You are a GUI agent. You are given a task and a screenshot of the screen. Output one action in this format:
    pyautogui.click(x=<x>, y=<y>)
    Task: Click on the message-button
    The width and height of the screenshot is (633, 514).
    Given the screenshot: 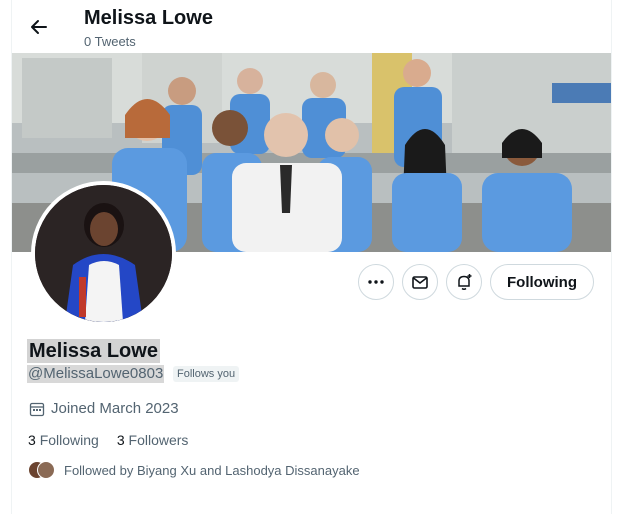 What is the action you would take?
    pyautogui.click(x=420, y=282)
    